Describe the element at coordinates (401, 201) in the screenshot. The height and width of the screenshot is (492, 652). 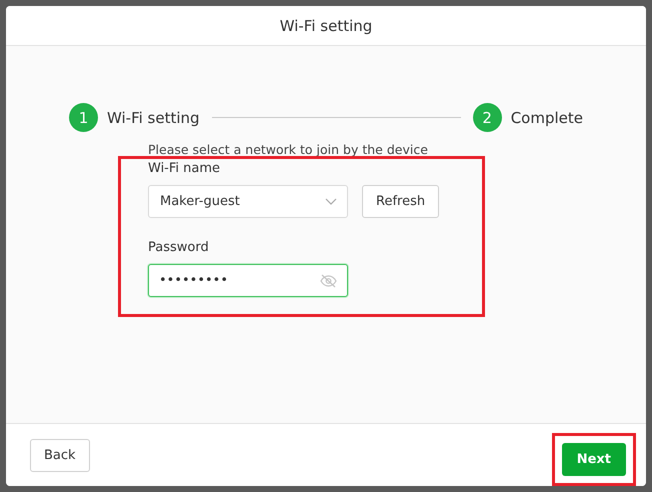
I see `refresh-button: Refresh` at that location.